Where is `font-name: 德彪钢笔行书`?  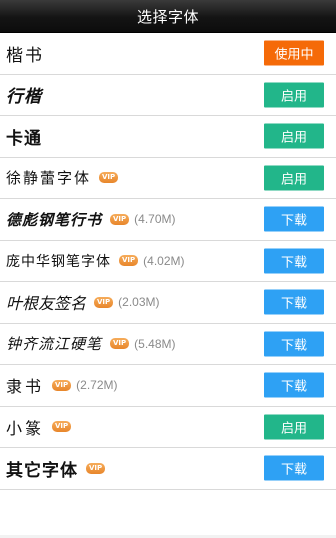 font-name: 德彪钢笔行书 is located at coordinates (54, 219).